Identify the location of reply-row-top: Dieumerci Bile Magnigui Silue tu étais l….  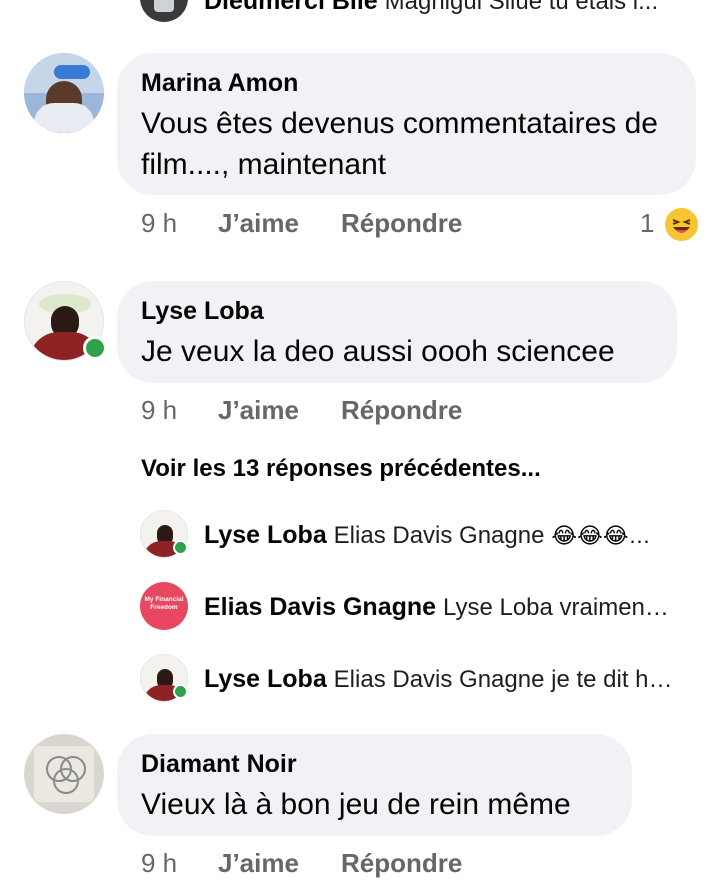
(444, 8).